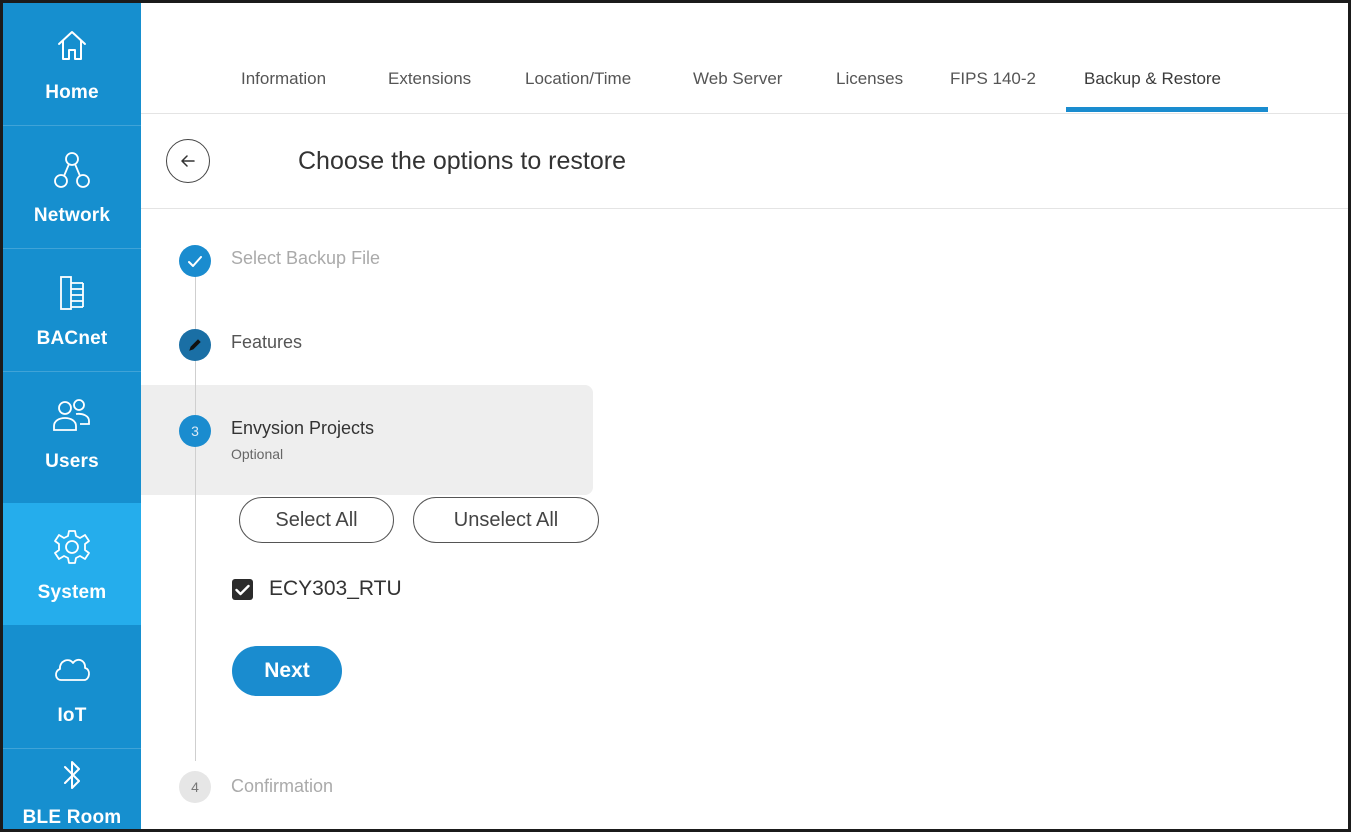  I want to click on users-icon, so click(72, 415).